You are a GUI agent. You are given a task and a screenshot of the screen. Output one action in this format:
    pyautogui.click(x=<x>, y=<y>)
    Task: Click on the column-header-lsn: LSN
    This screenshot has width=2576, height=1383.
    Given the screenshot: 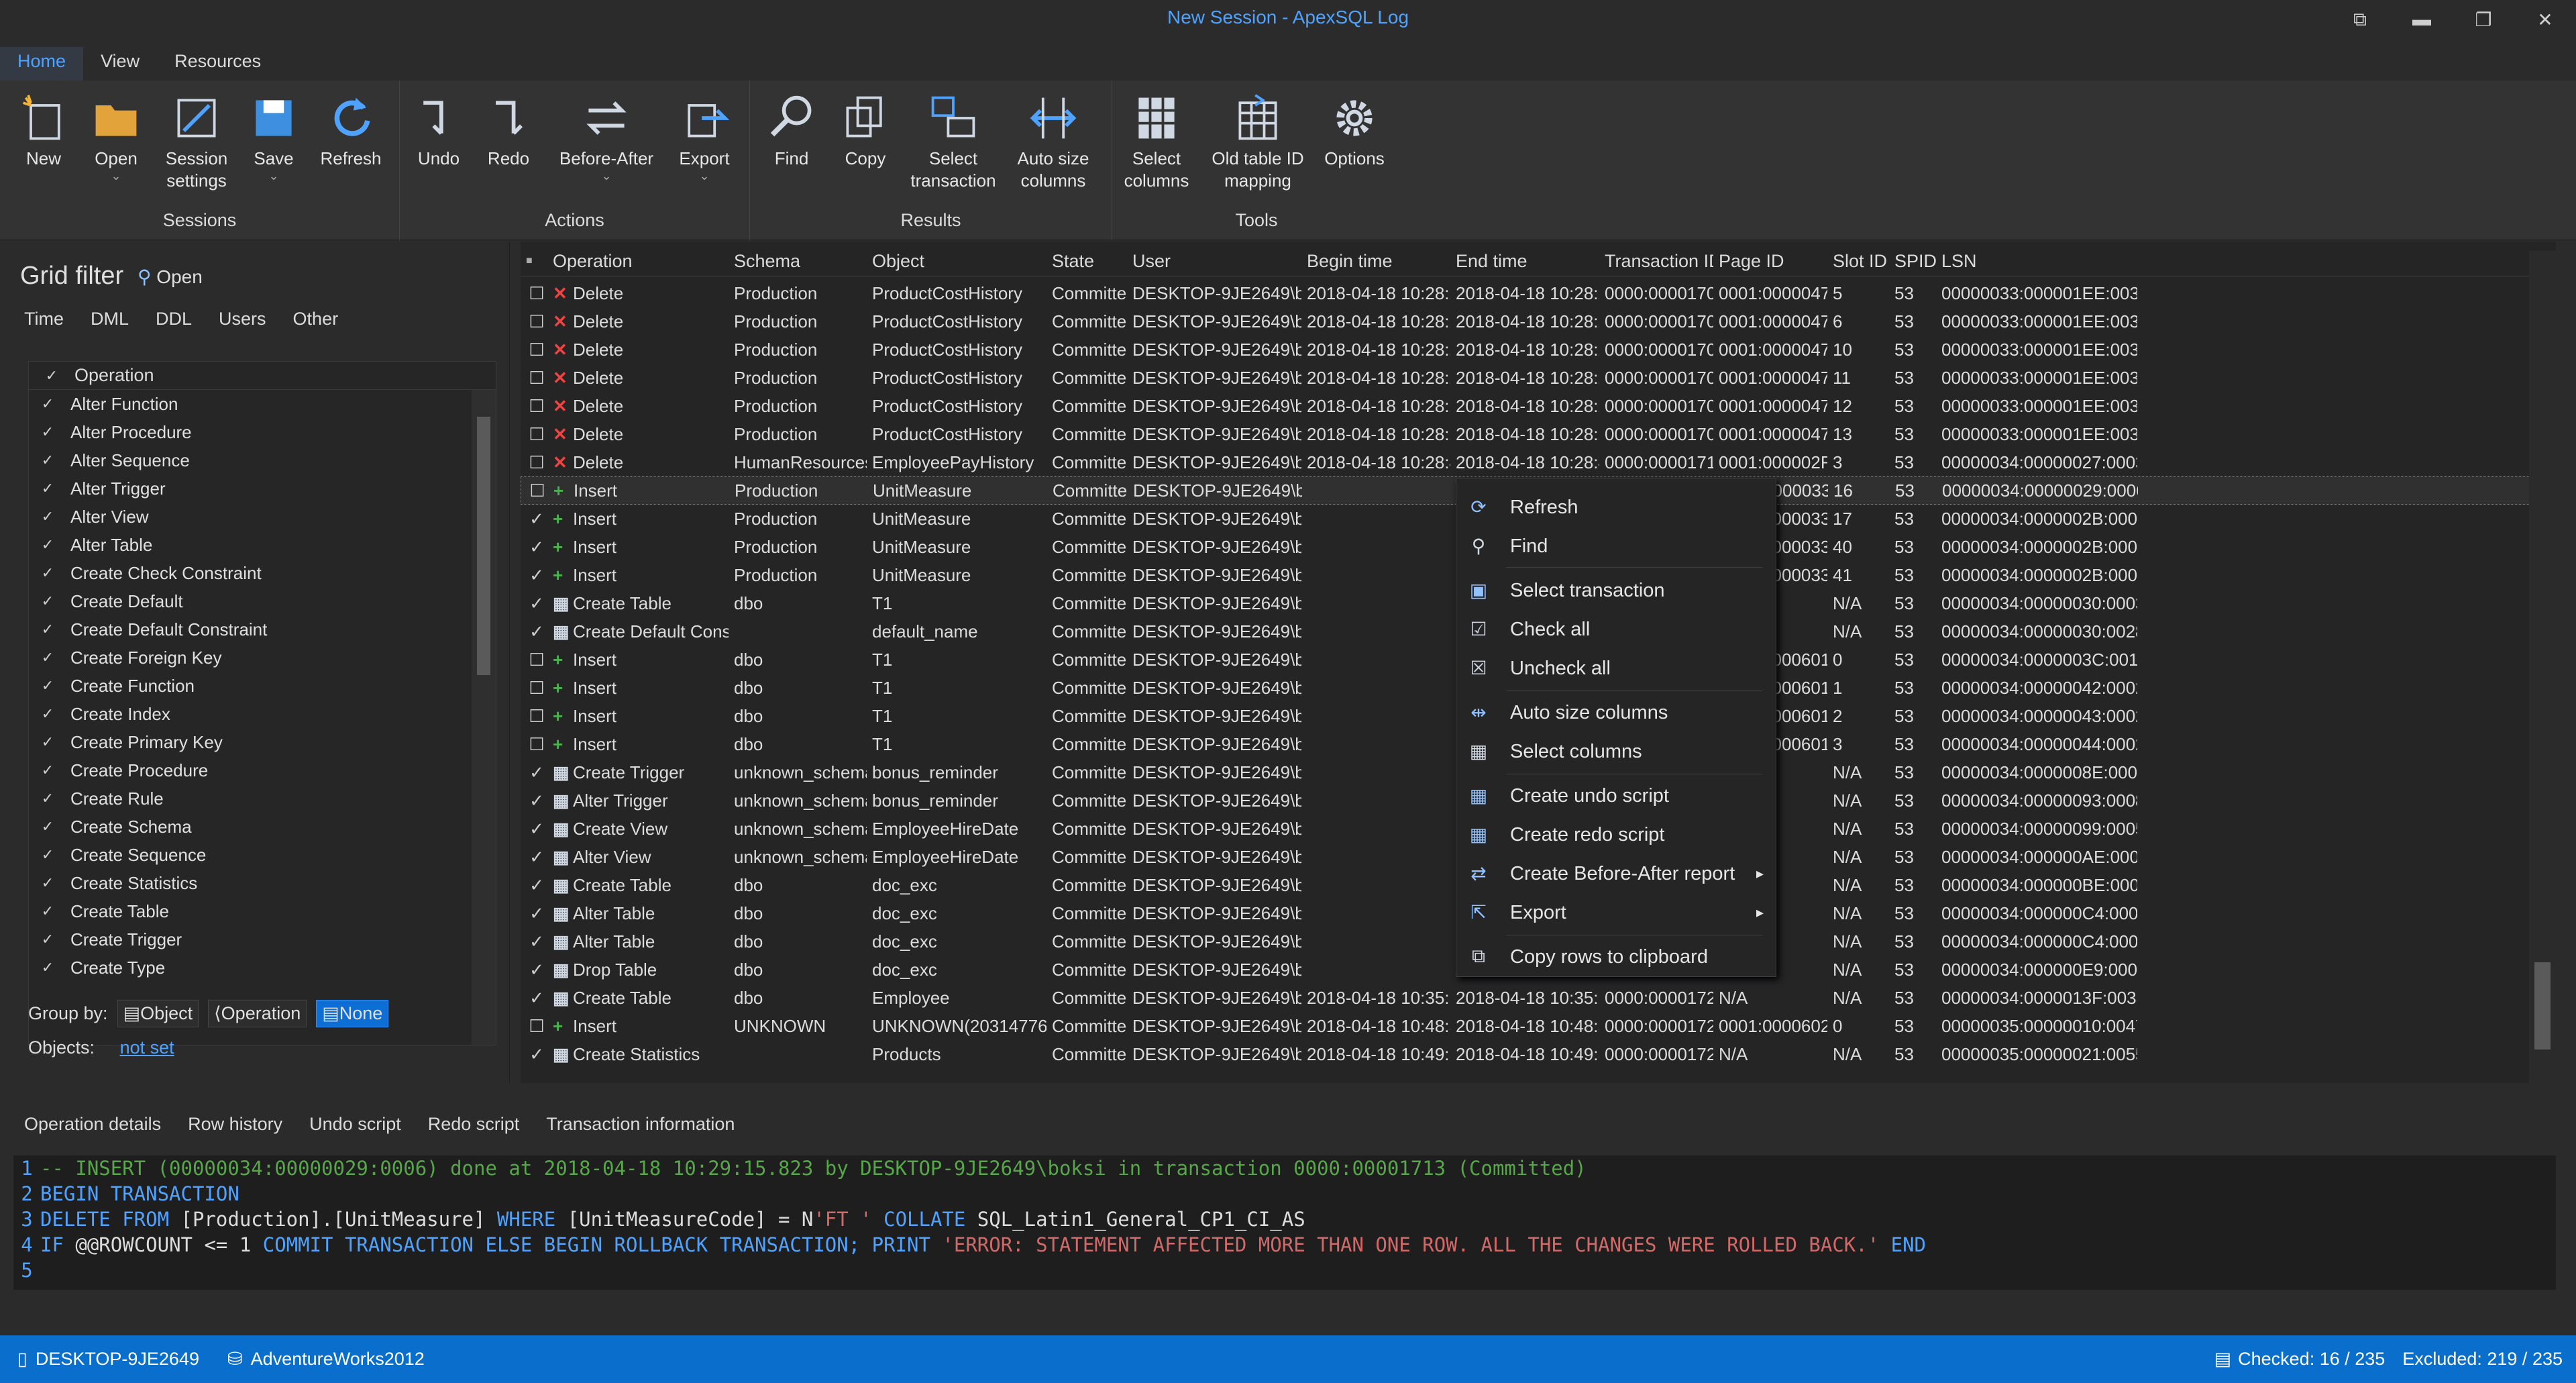 What is the action you would take?
    pyautogui.click(x=2036, y=263)
    